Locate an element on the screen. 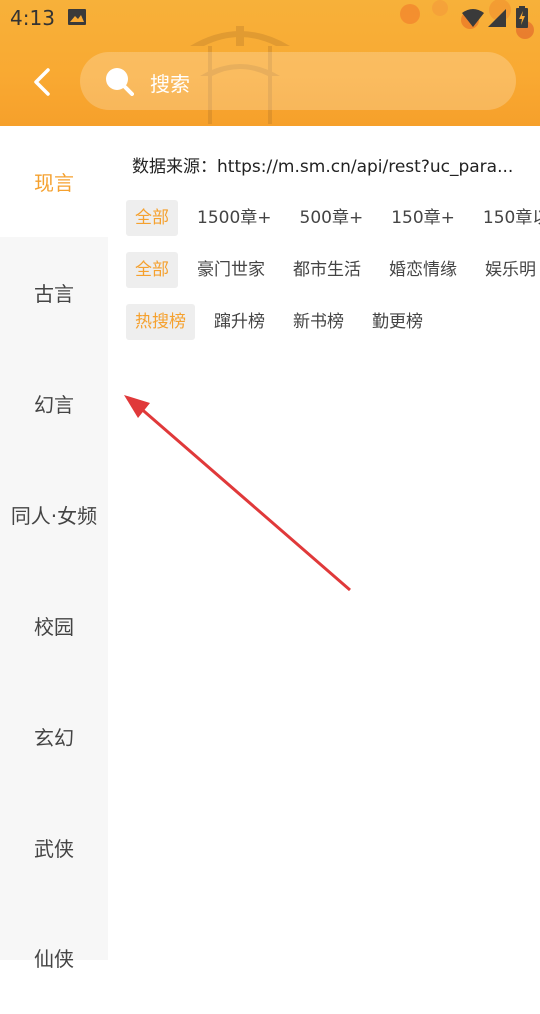 This screenshot has width=540, height=1014. chevron-left-icon is located at coordinates (42, 82).